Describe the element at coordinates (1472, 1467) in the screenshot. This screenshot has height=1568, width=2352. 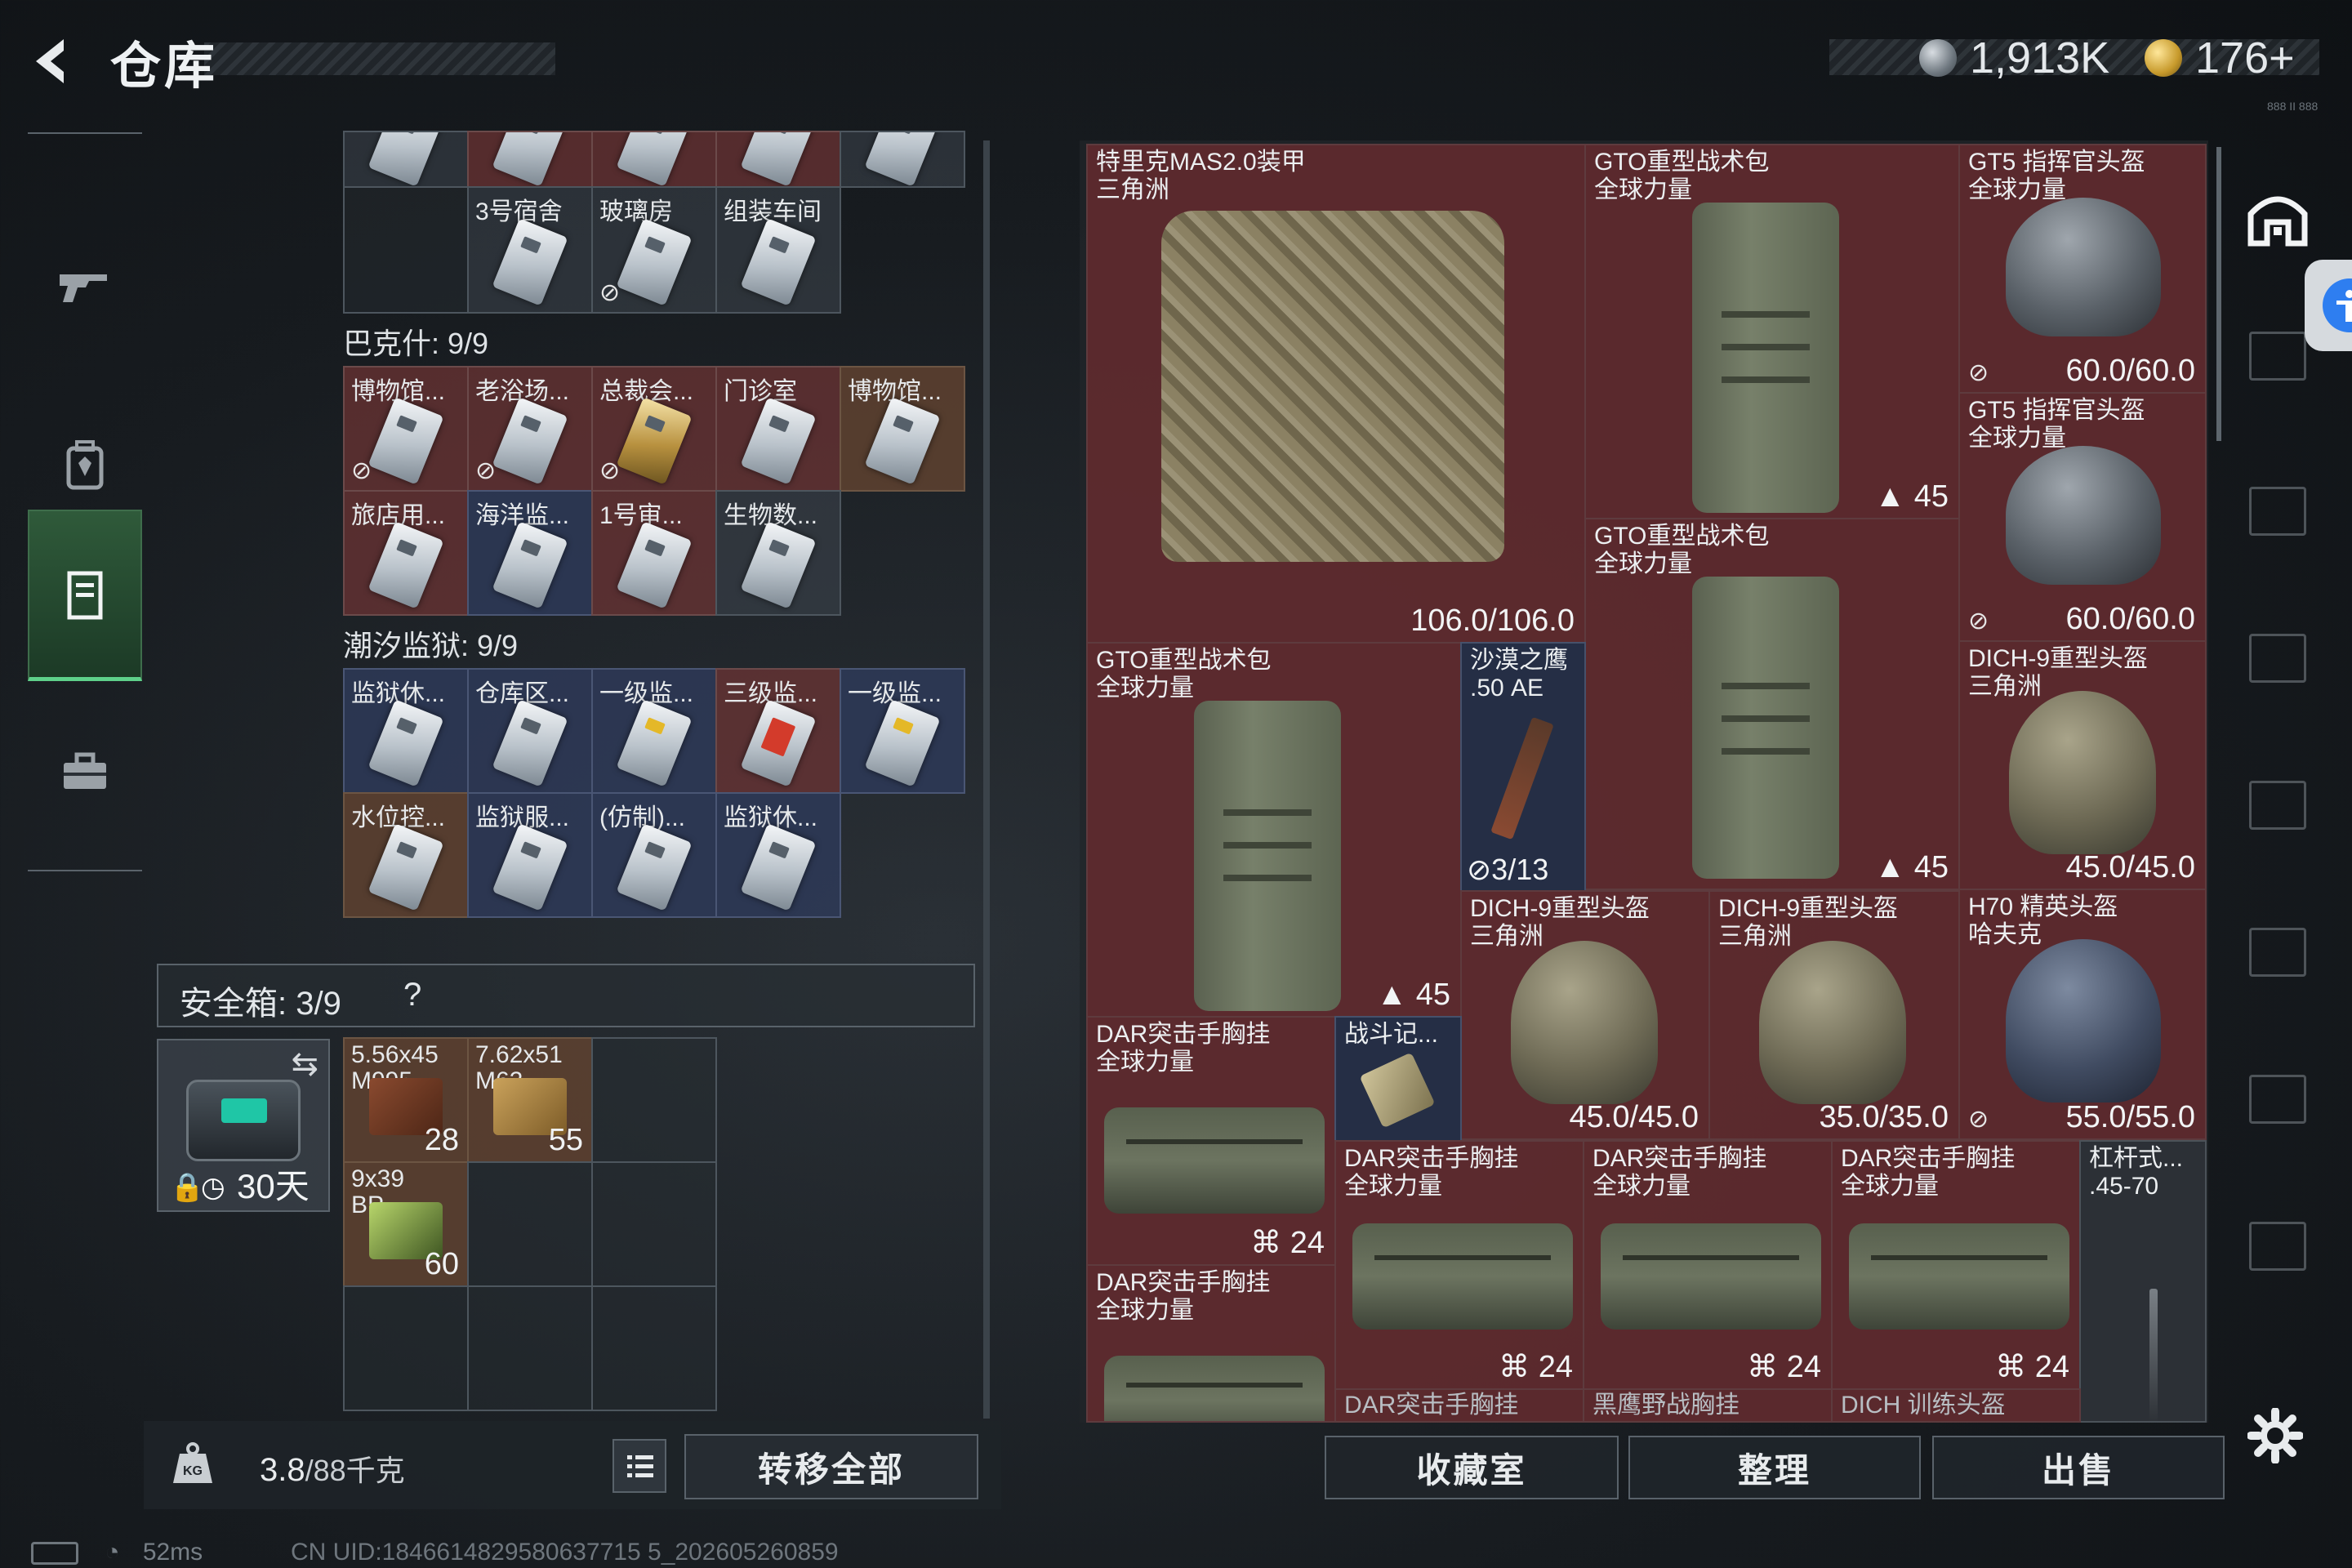
I see `collection-room-button: 收藏室` at that location.